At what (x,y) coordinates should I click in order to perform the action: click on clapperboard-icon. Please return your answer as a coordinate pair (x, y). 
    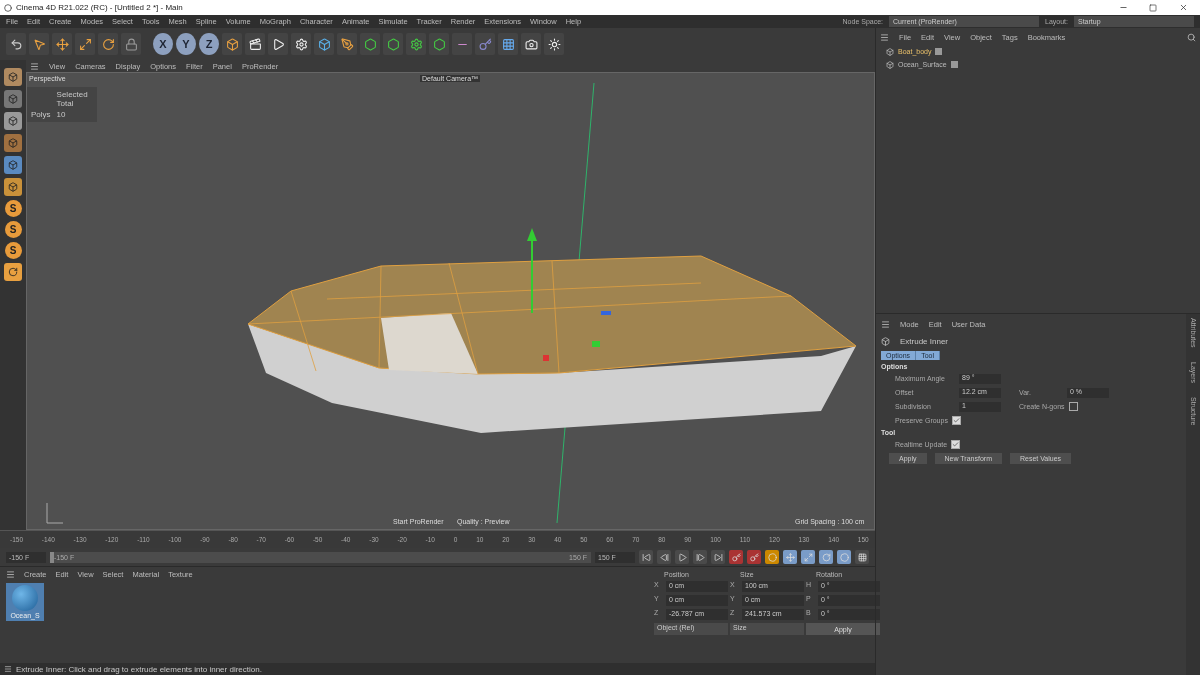
    Looking at the image, I should click on (255, 44).